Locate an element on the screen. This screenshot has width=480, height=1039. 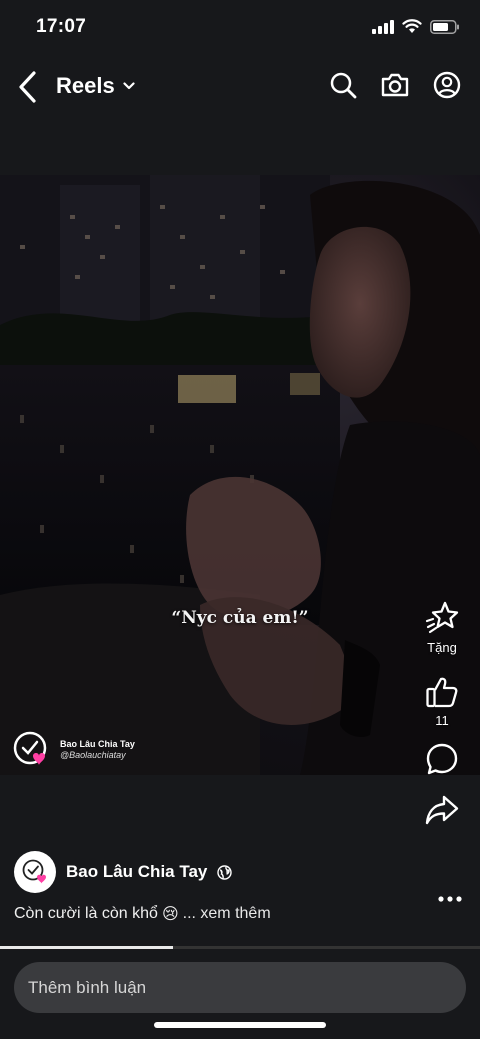
video-progress-fill is located at coordinates (86, 947).